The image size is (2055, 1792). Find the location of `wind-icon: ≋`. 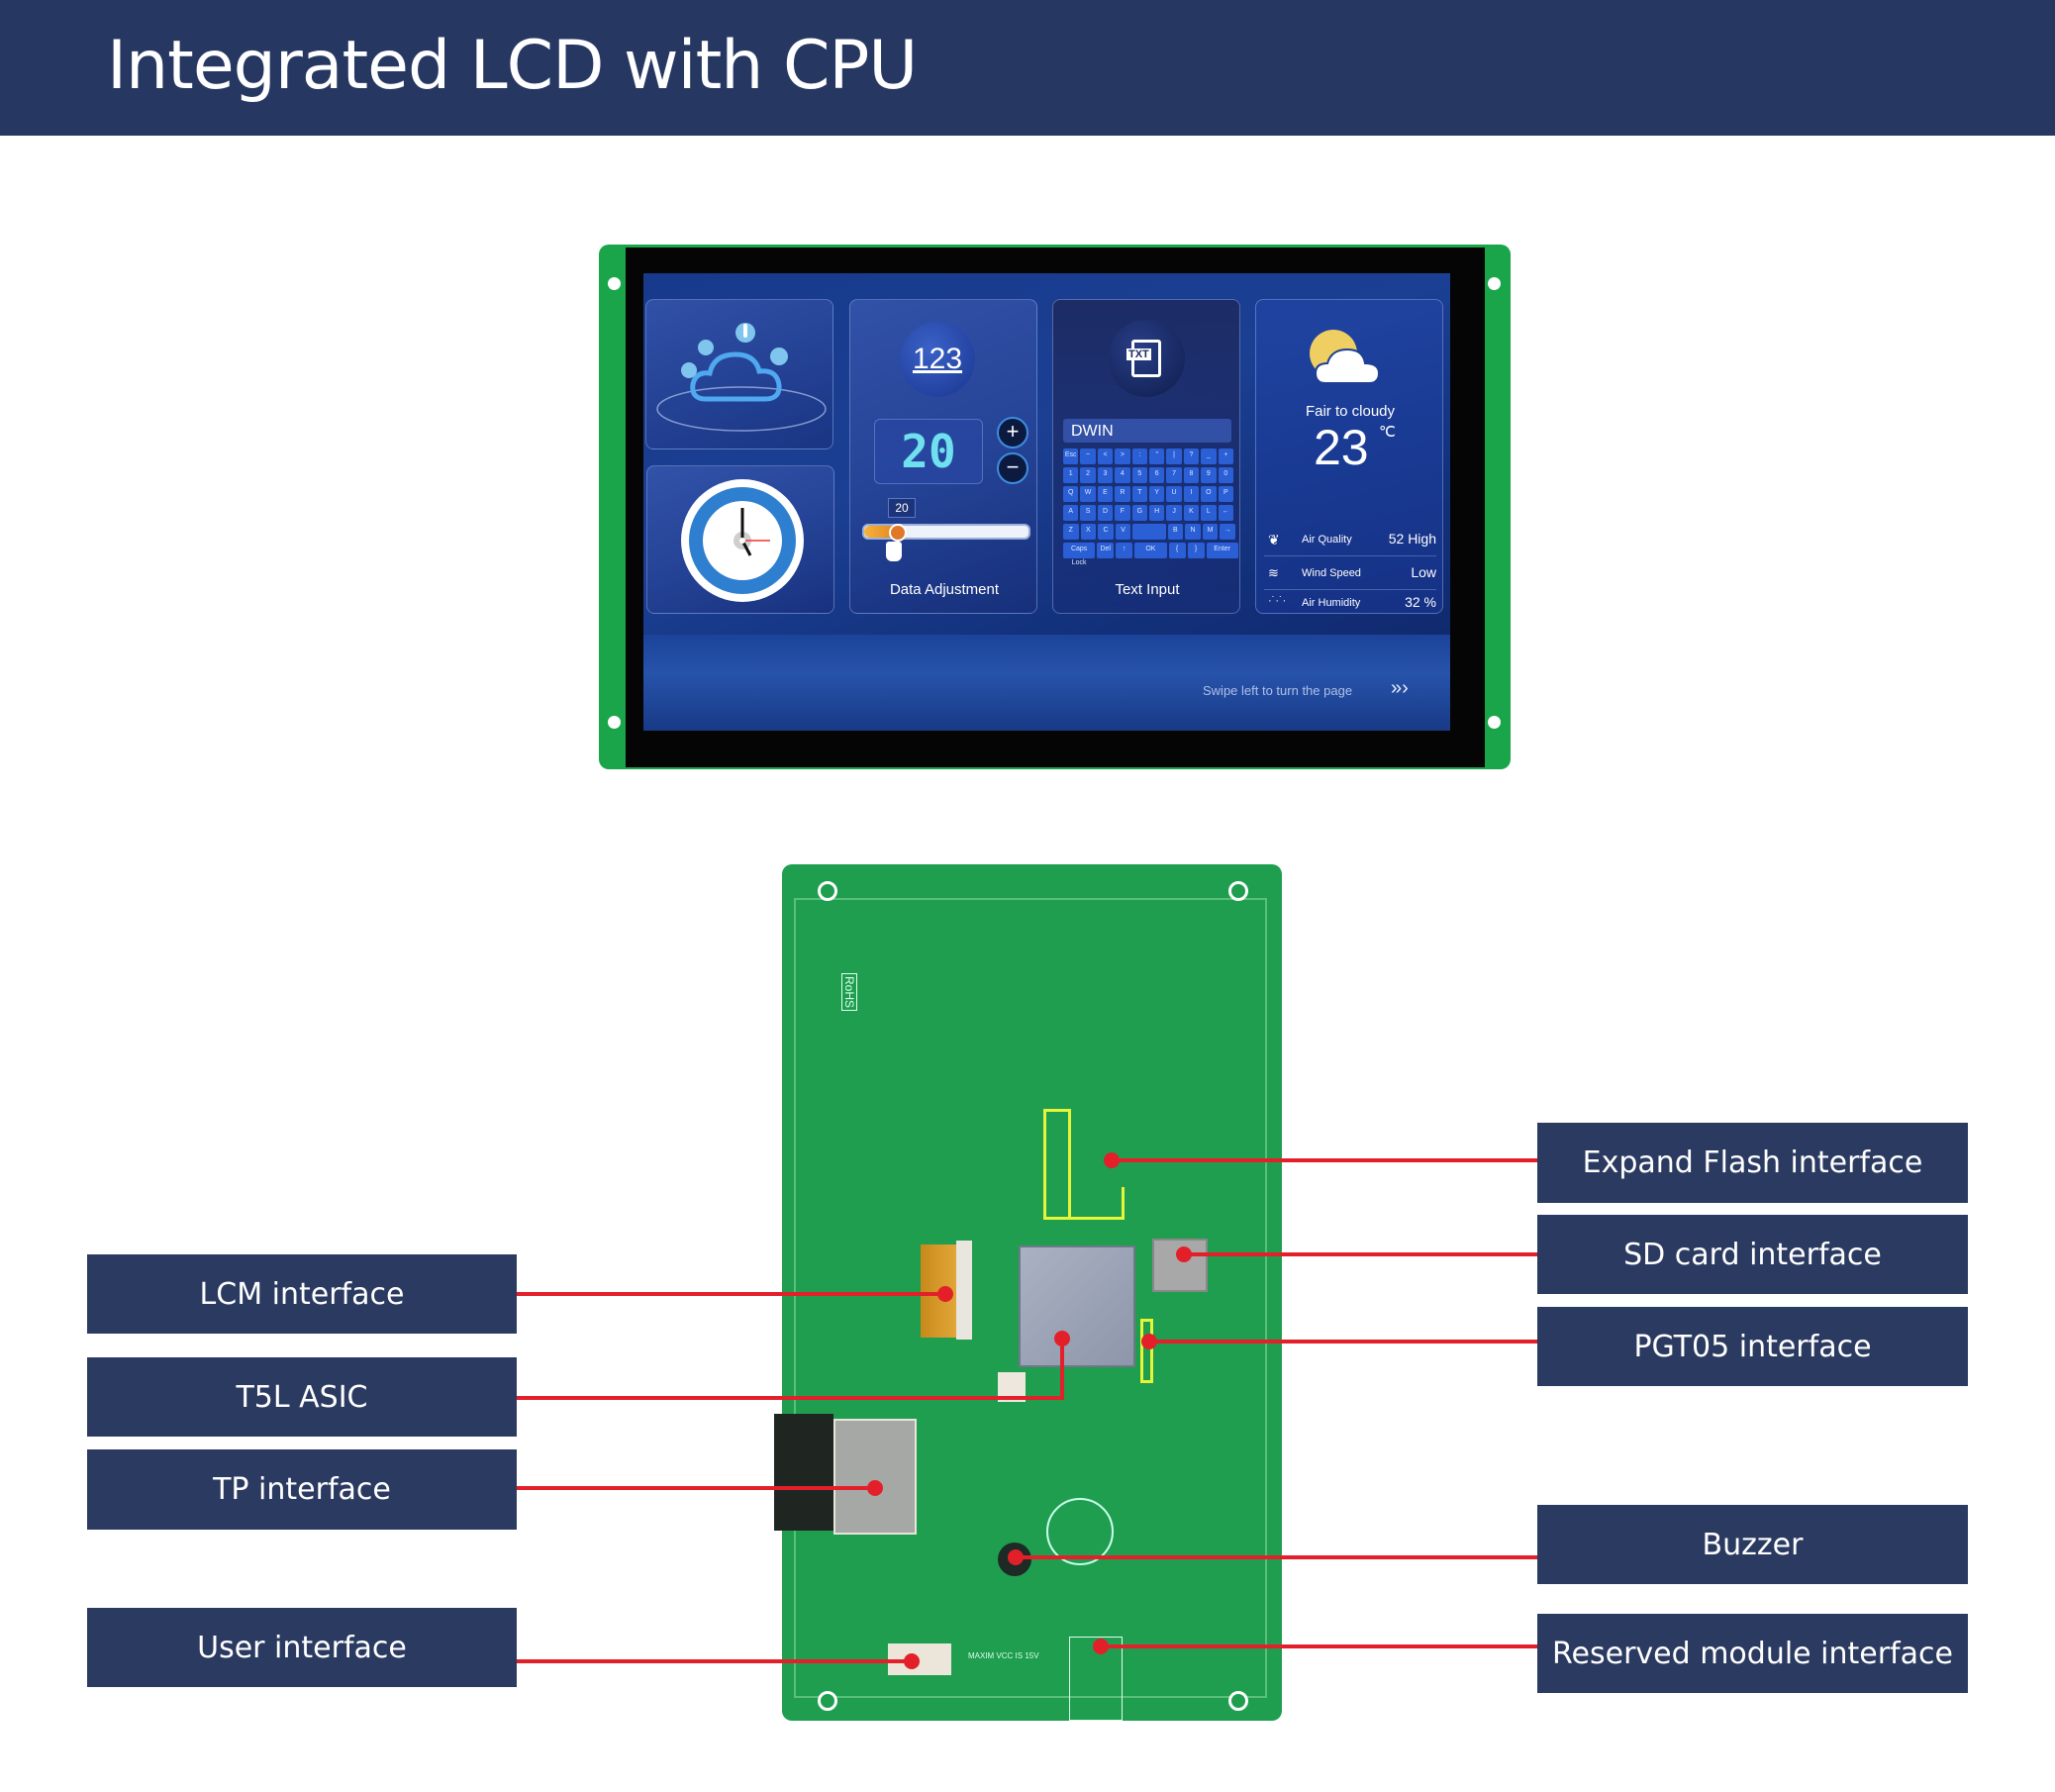

wind-icon: ≋ is located at coordinates (1273, 572).